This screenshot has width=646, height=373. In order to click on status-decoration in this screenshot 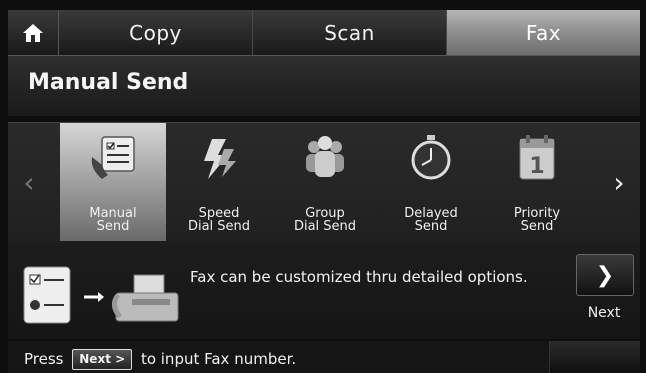, I will do `click(594, 357)`.